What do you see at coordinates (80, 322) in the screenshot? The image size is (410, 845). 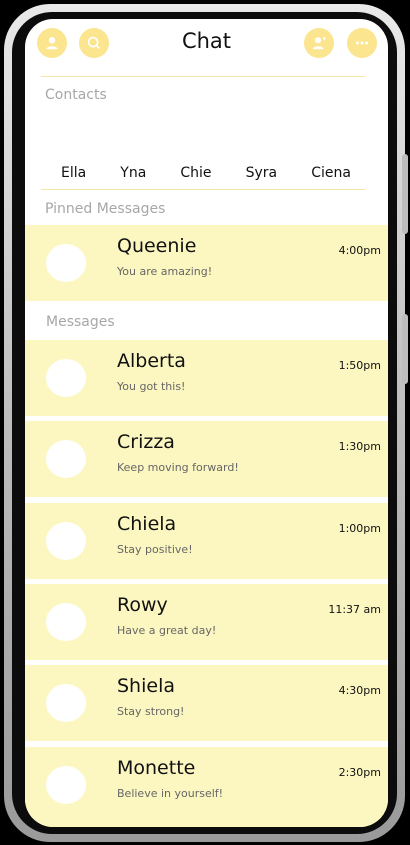 I see `messages-label: Messages` at bounding box center [80, 322].